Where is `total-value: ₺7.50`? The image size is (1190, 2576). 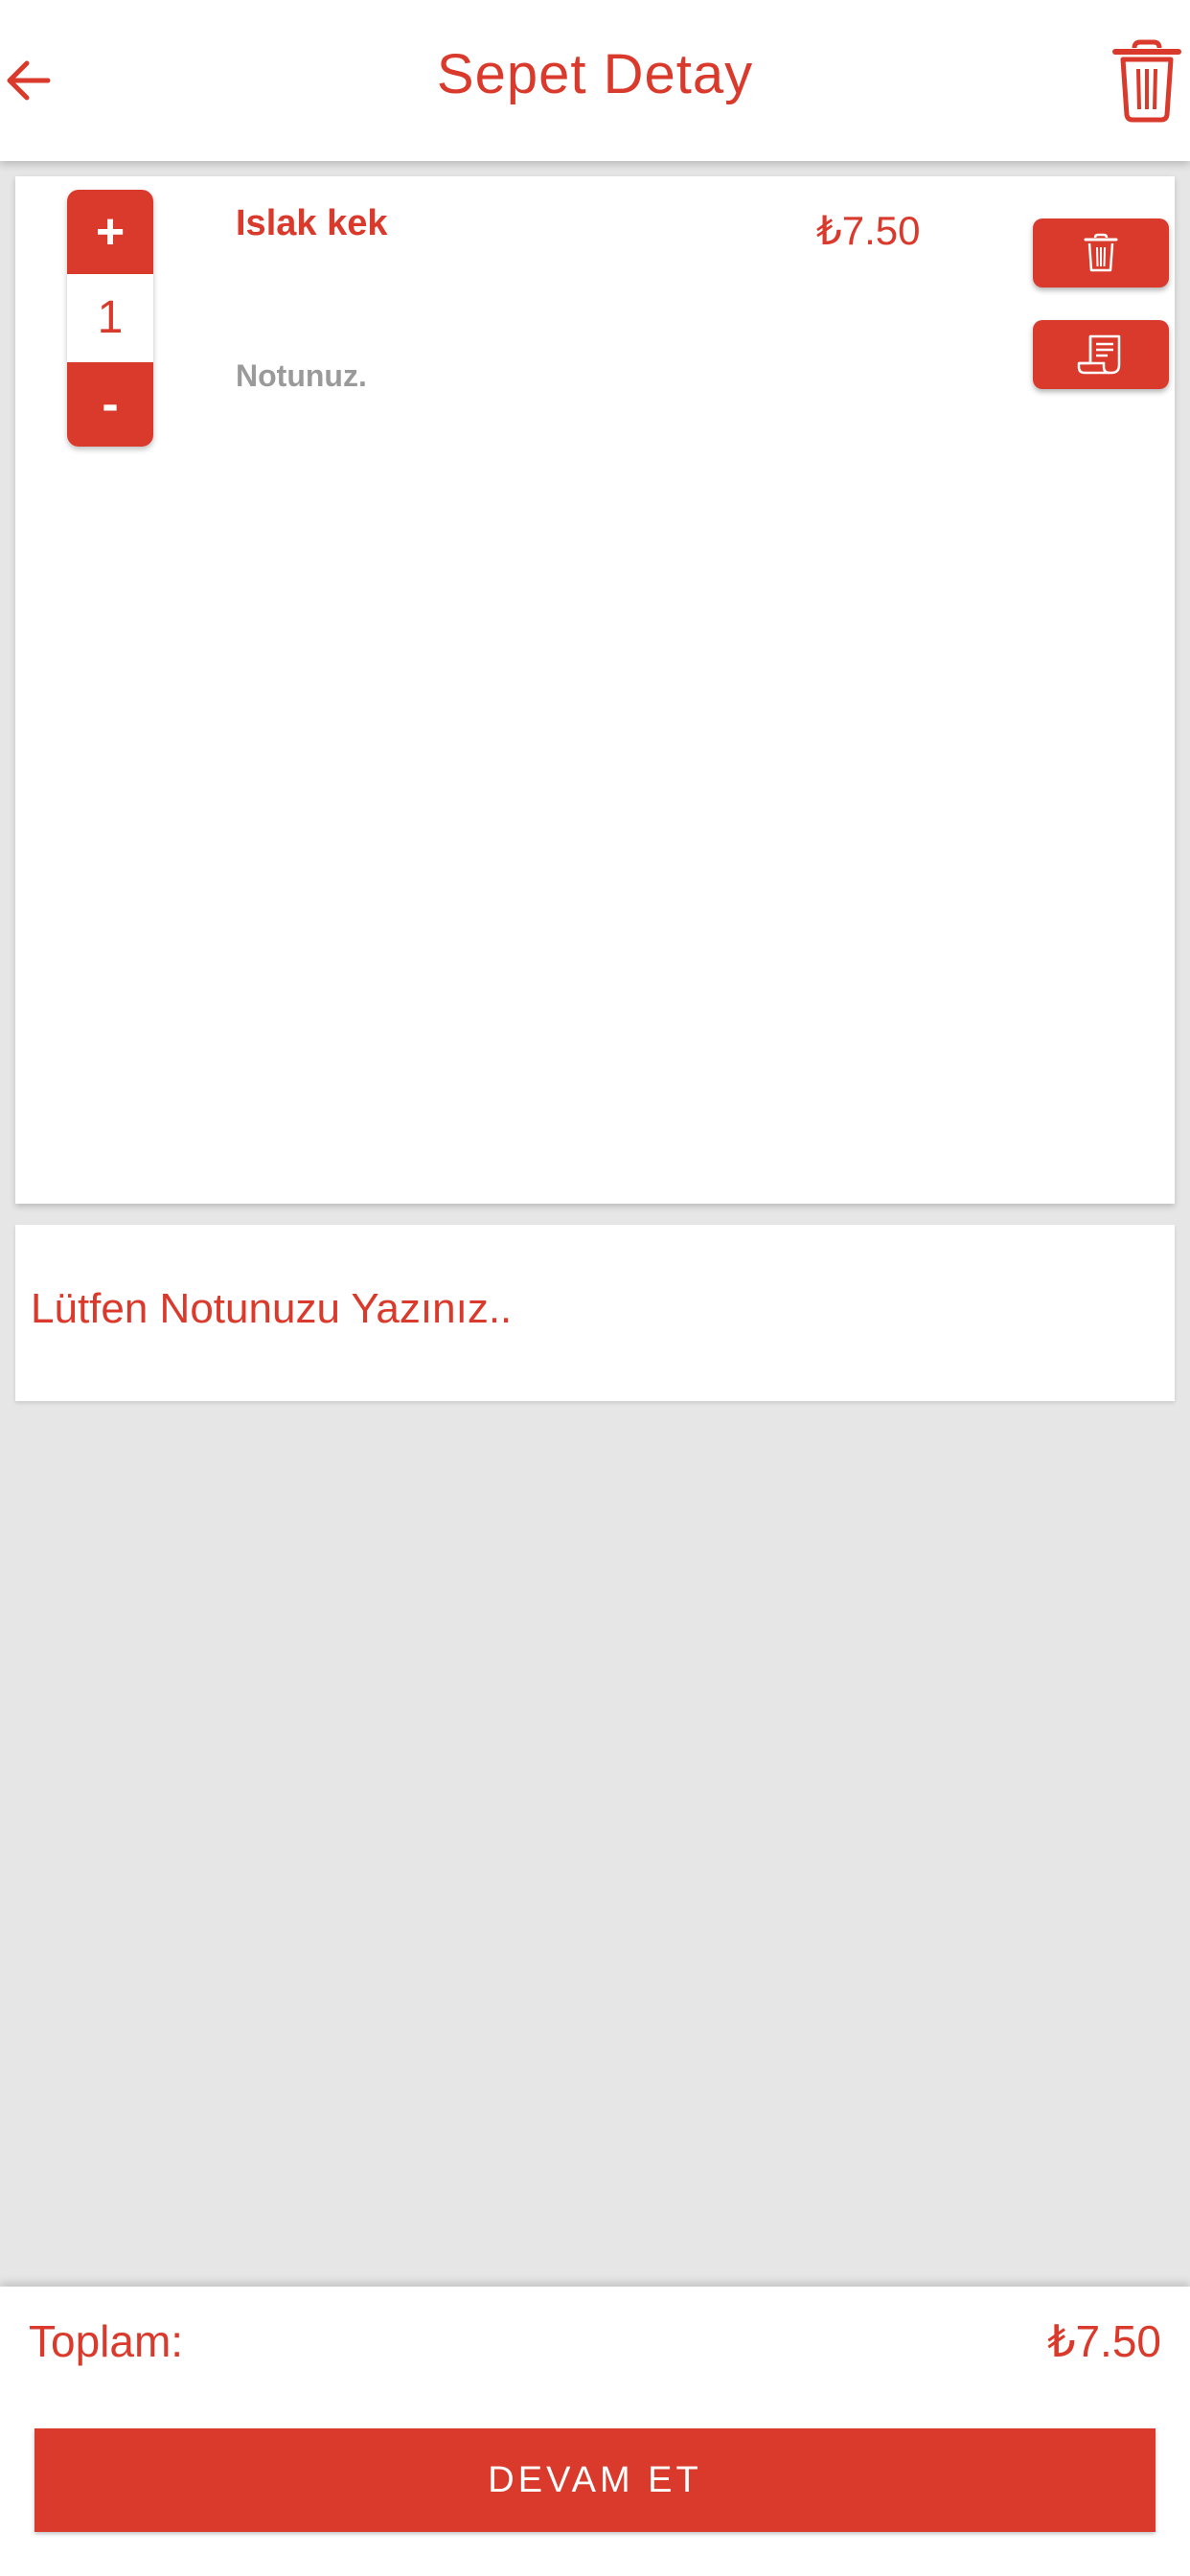 total-value: ₺7.50 is located at coordinates (1104, 2341).